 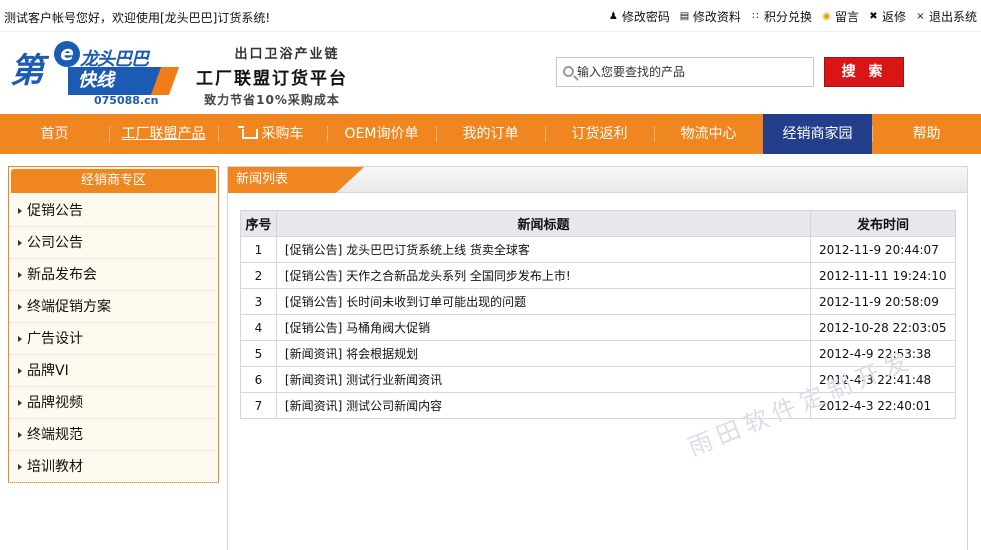 I want to click on nav-oem-inquiry-label: OEM询价单, so click(x=381, y=134).